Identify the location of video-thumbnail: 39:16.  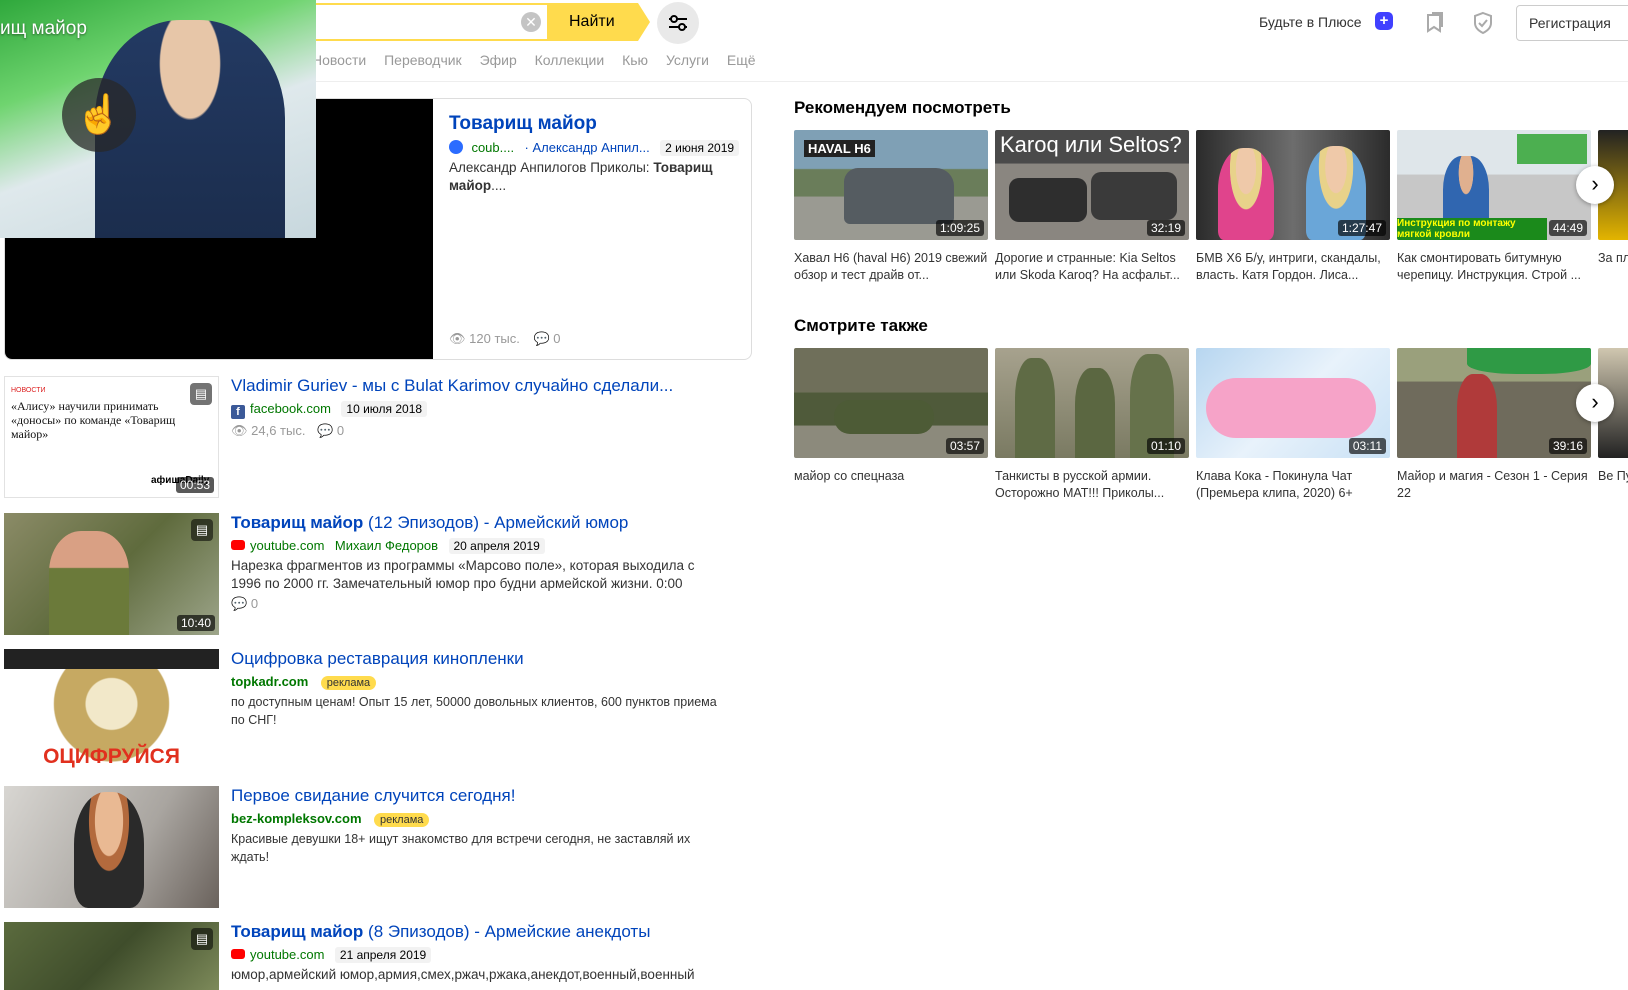
(1494, 403).